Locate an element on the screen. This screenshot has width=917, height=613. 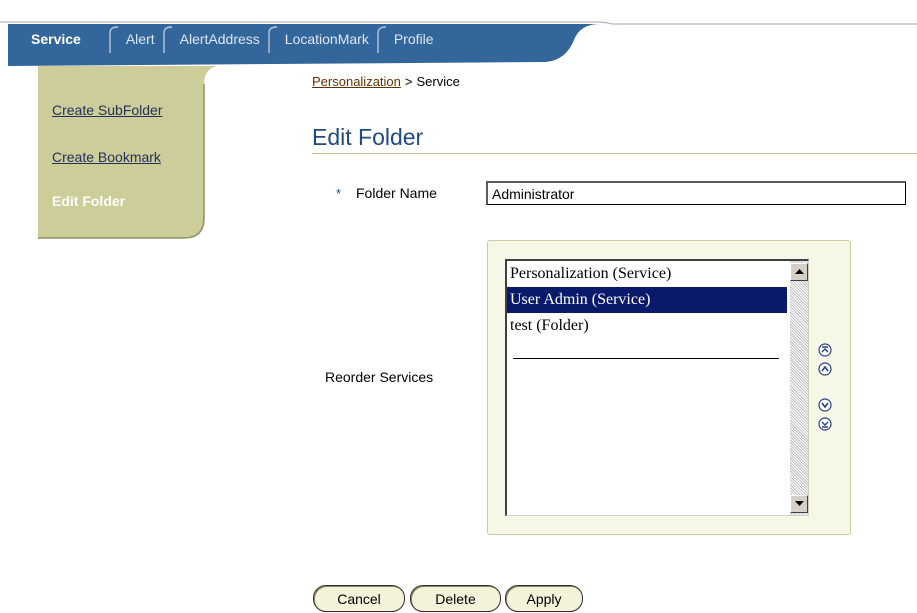
delete-button: Delete is located at coordinates (455, 598).